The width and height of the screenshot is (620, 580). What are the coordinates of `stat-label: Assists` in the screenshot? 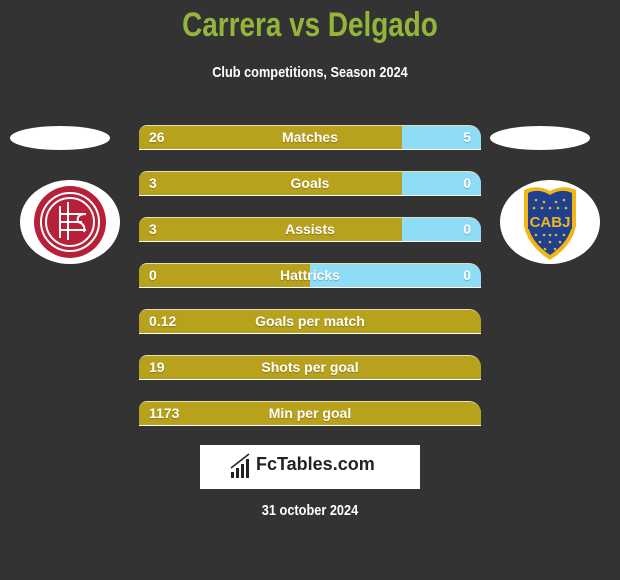 It's located at (310, 229).